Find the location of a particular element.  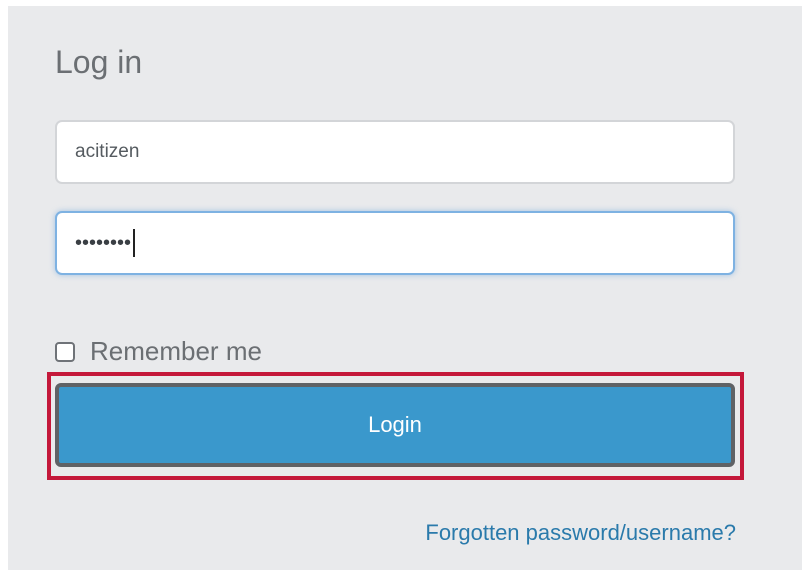

login-button-label: Login is located at coordinates (395, 424).